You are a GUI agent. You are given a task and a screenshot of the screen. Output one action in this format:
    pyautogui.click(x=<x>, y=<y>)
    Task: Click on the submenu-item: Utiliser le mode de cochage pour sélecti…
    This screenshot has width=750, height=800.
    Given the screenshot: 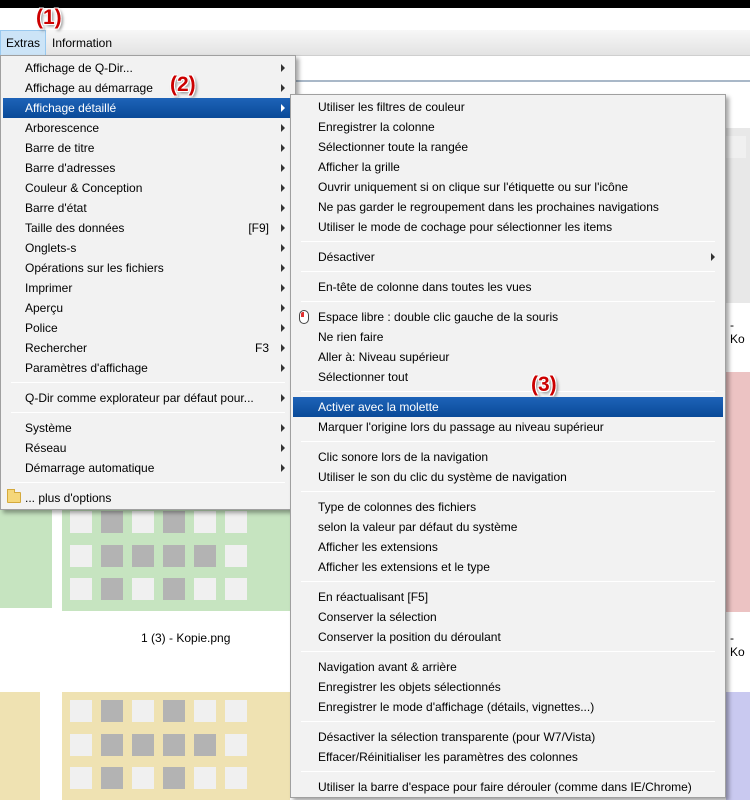 What is the action you would take?
    pyautogui.click(x=508, y=227)
    